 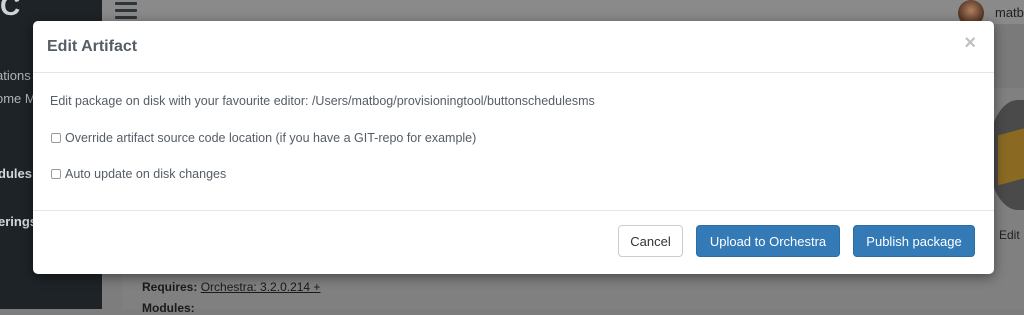 I want to click on cancel-button: Cancel, so click(x=650, y=241).